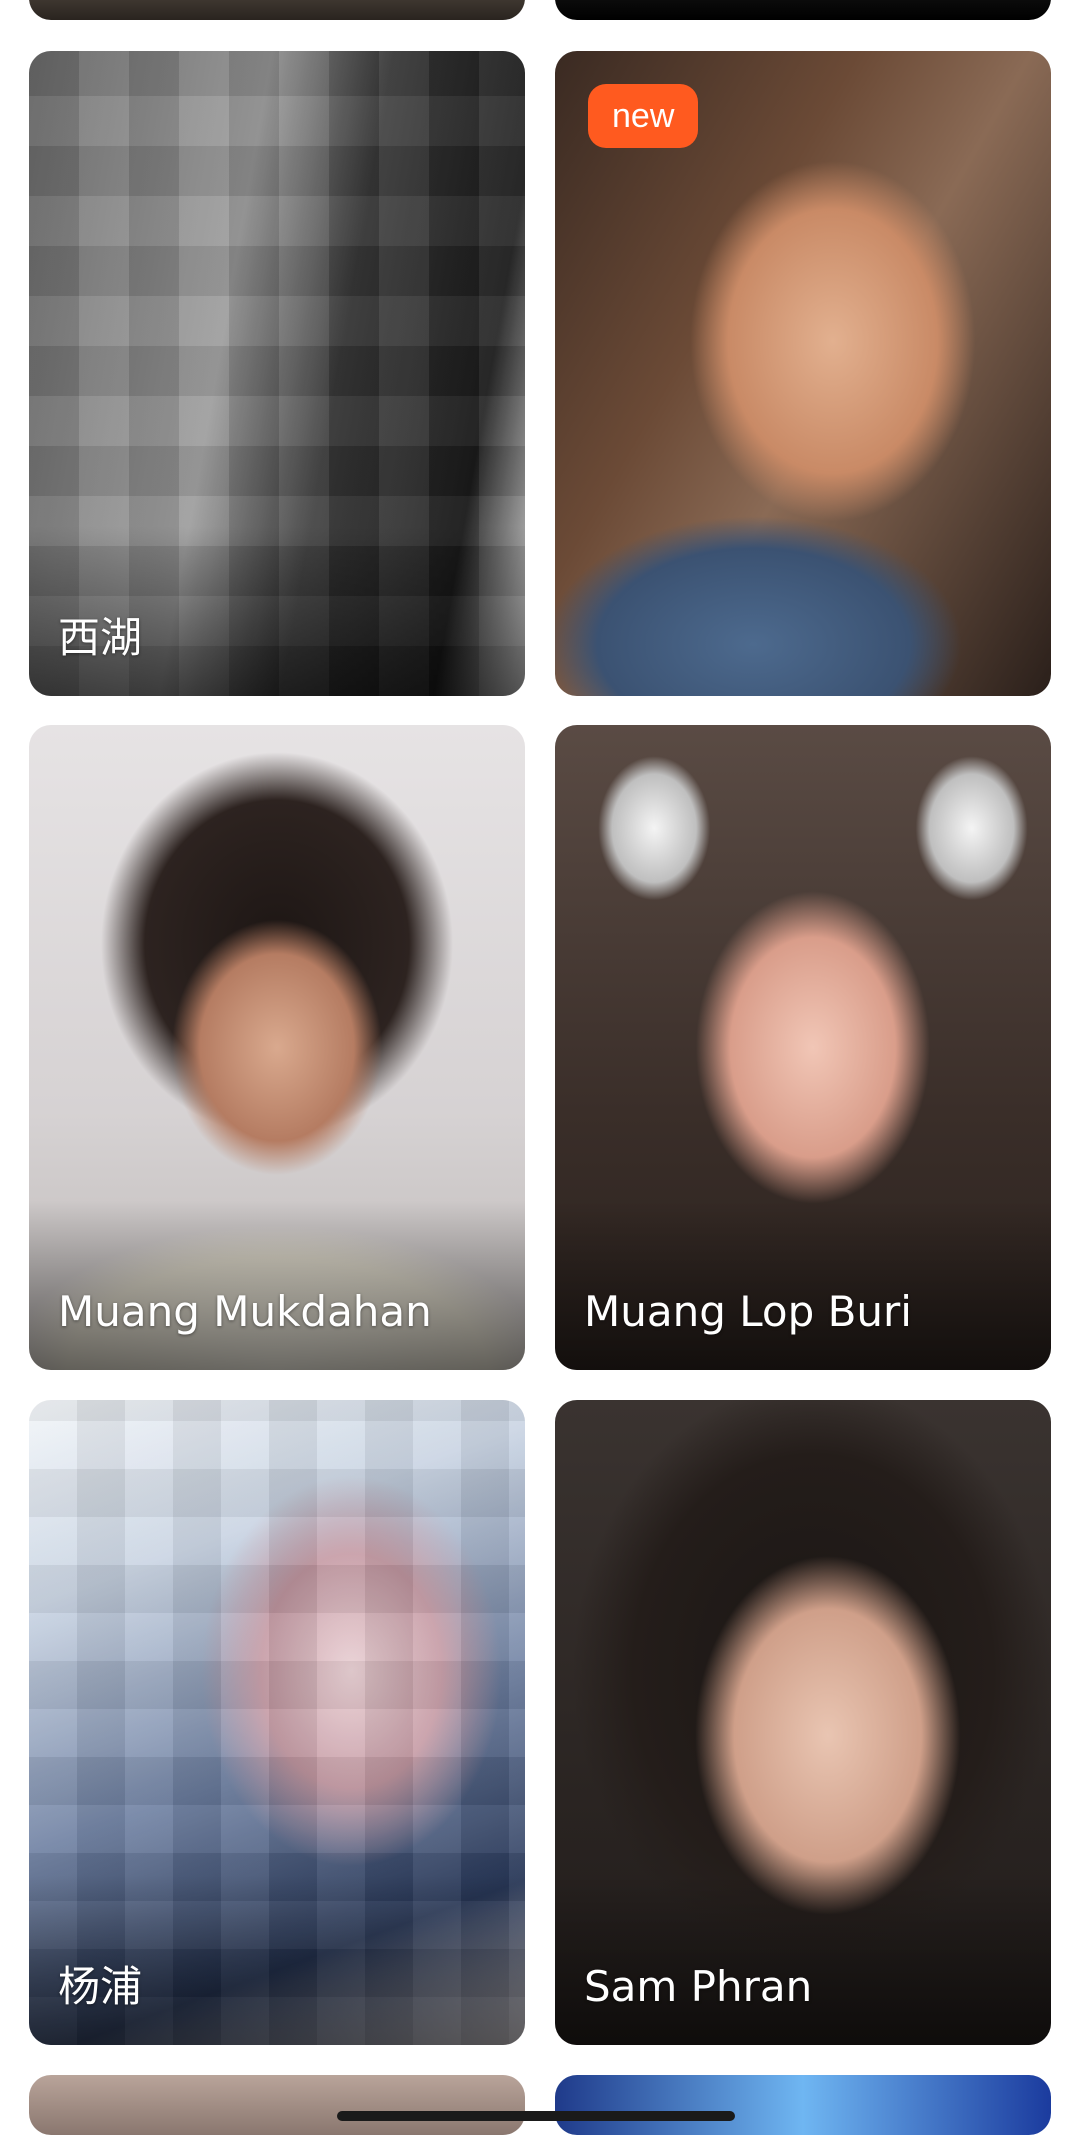 The height and width of the screenshot is (2135, 1080). I want to click on new-badge: new, so click(643, 116).